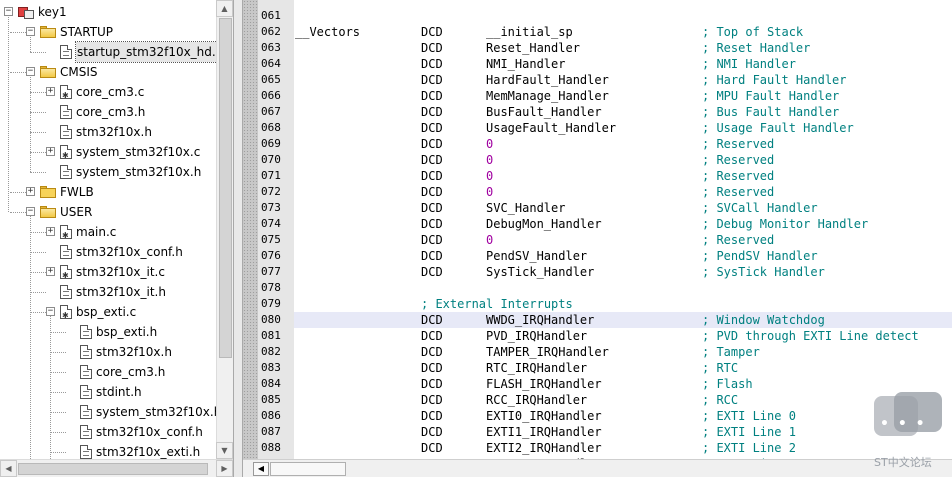  I want to click on code-line: 076 DCD PendSV_Handler ; PendSV Handler, so click(597, 256).